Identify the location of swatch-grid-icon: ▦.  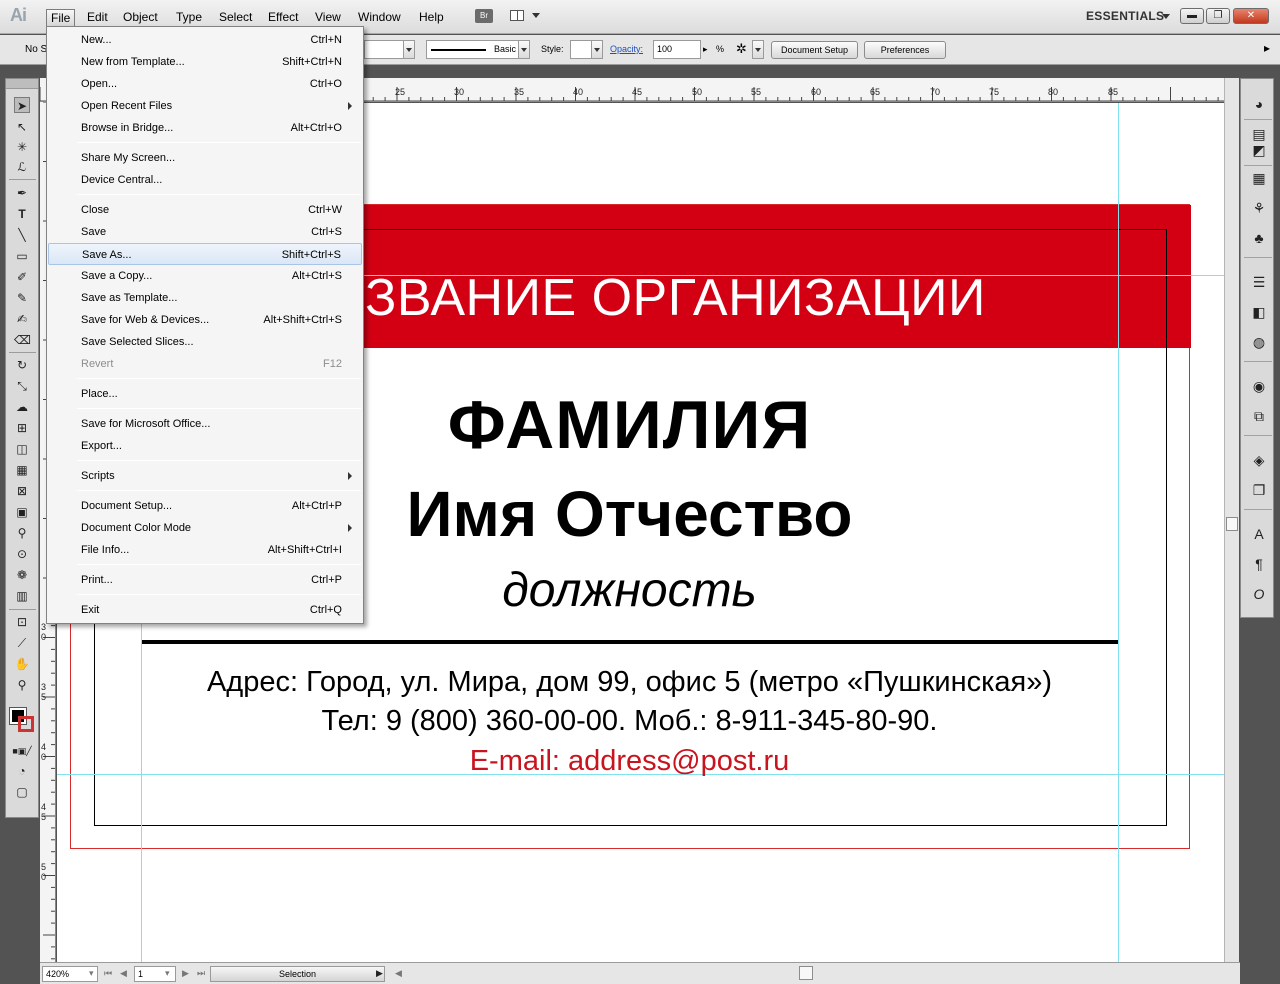
(1259, 178).